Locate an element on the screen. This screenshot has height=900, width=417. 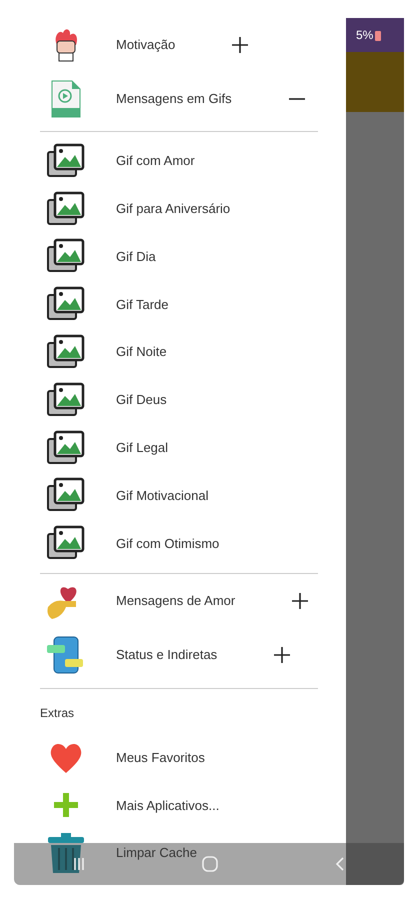
app-header is located at coordinates (375, 82).